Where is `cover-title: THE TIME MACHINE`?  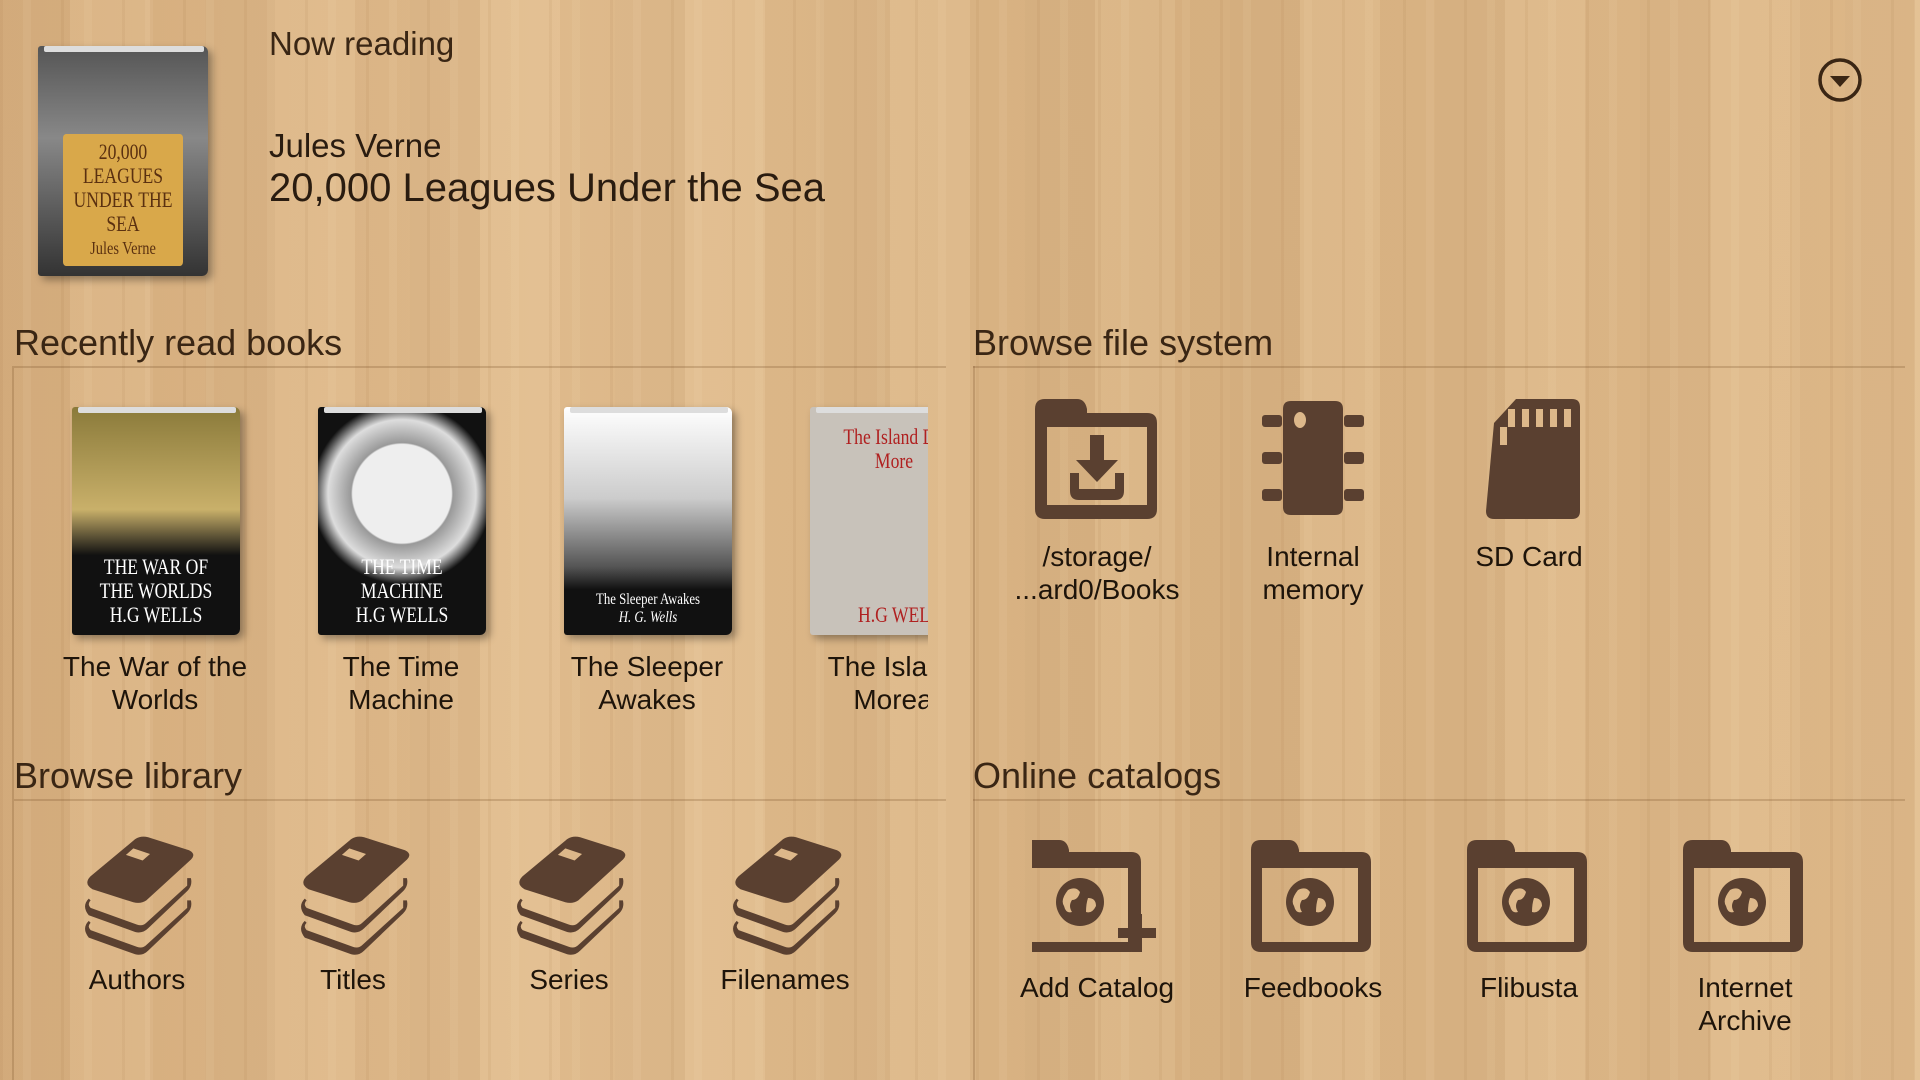
cover-title: THE TIME MACHINE is located at coordinates (402, 578).